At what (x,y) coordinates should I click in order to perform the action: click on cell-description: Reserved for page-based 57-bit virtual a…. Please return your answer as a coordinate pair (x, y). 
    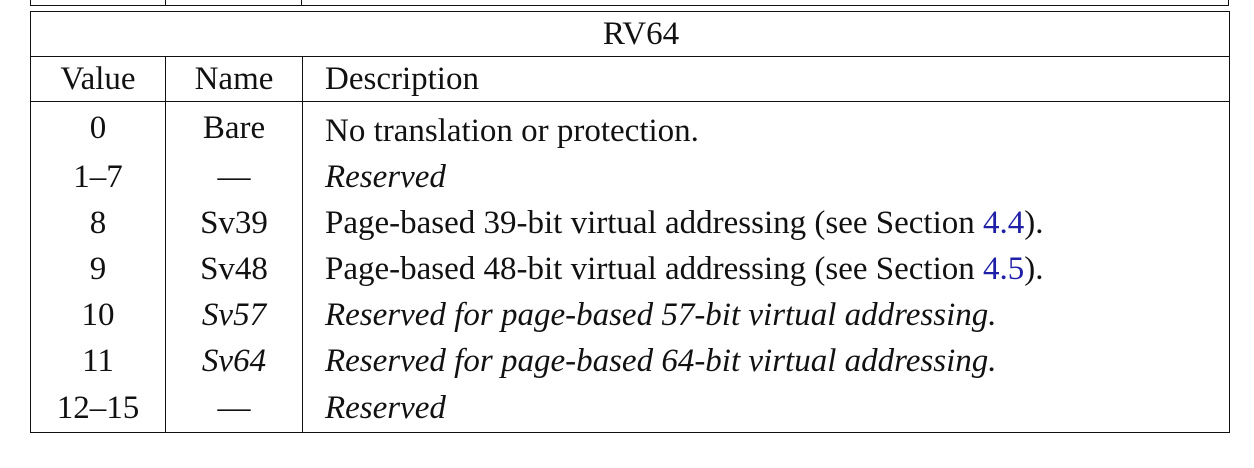
    Looking at the image, I should click on (766, 315).